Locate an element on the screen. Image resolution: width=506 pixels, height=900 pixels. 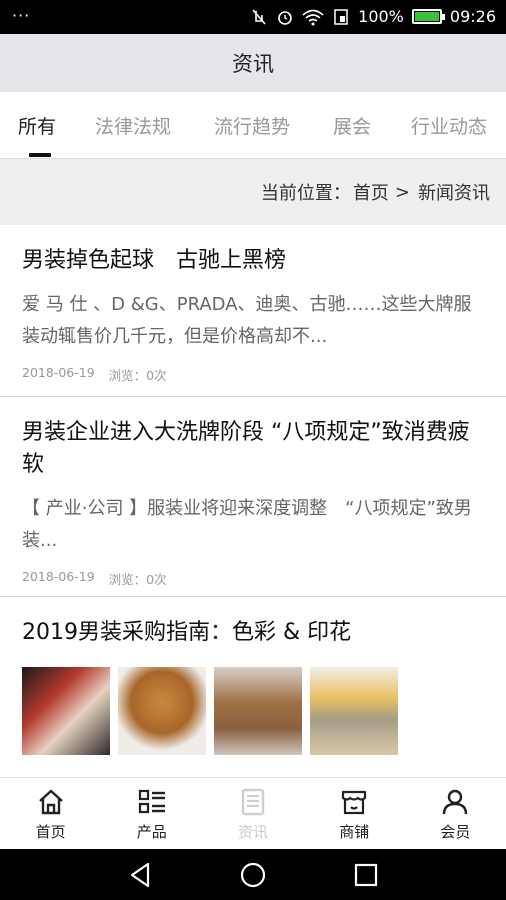
nav-shop-label: 商铺 is located at coordinates (354, 831).